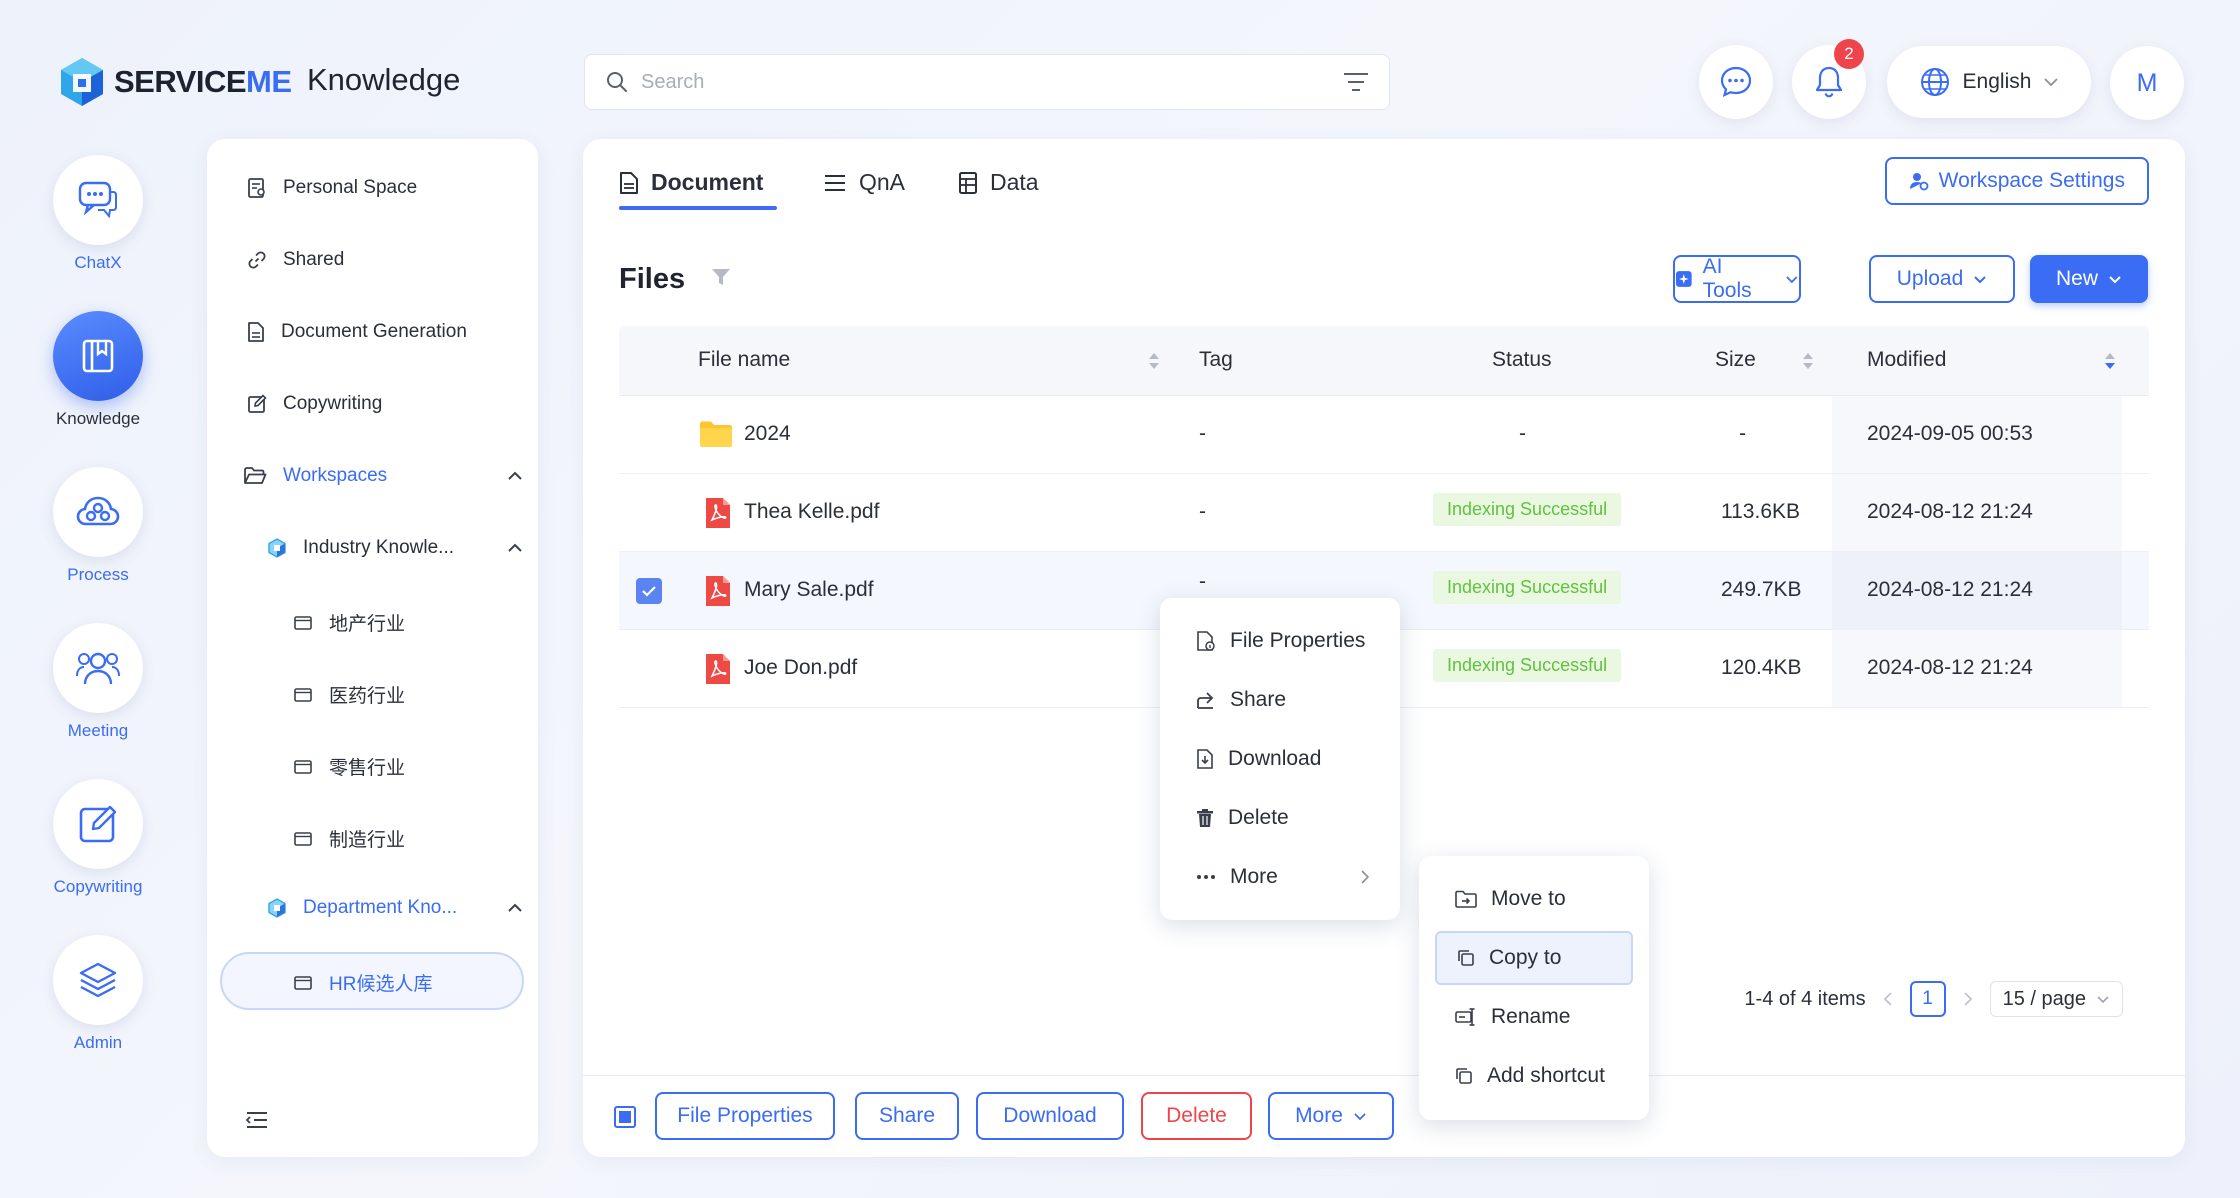  I want to click on nav-industry-child: 医药行业, so click(349, 694).